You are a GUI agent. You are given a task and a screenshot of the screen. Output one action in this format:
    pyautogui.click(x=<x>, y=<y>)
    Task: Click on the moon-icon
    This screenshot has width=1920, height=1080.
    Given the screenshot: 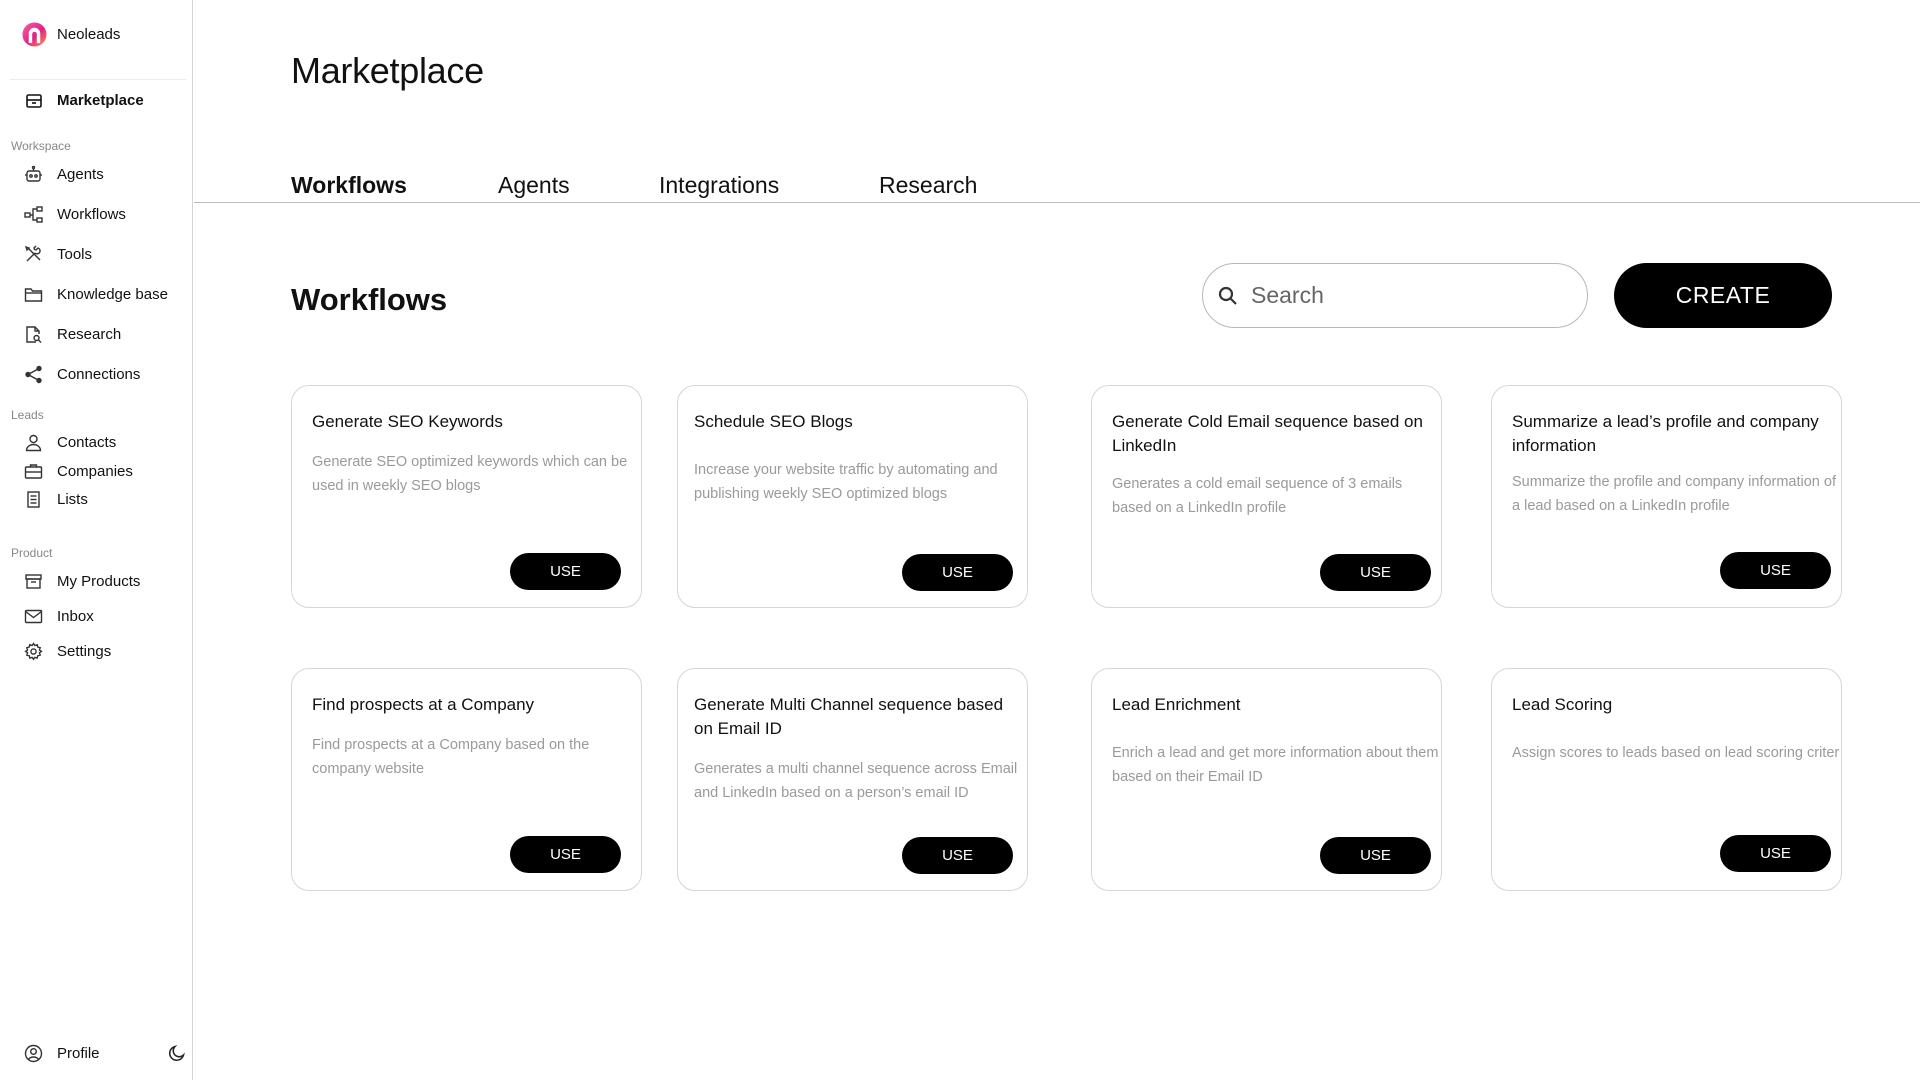 What is the action you would take?
    pyautogui.click(x=177, y=1053)
    